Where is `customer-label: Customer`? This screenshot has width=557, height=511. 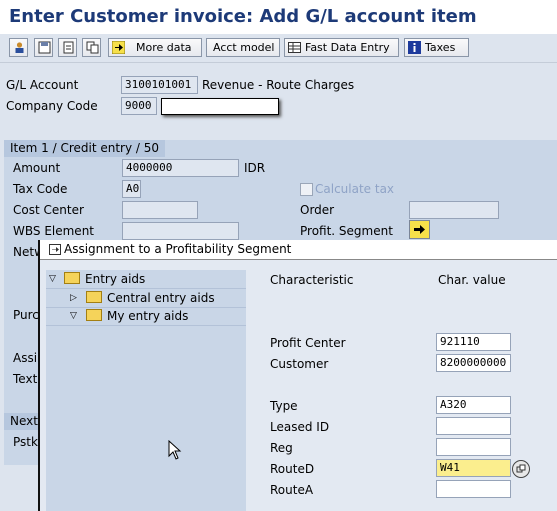
customer-label: Customer is located at coordinates (299, 364).